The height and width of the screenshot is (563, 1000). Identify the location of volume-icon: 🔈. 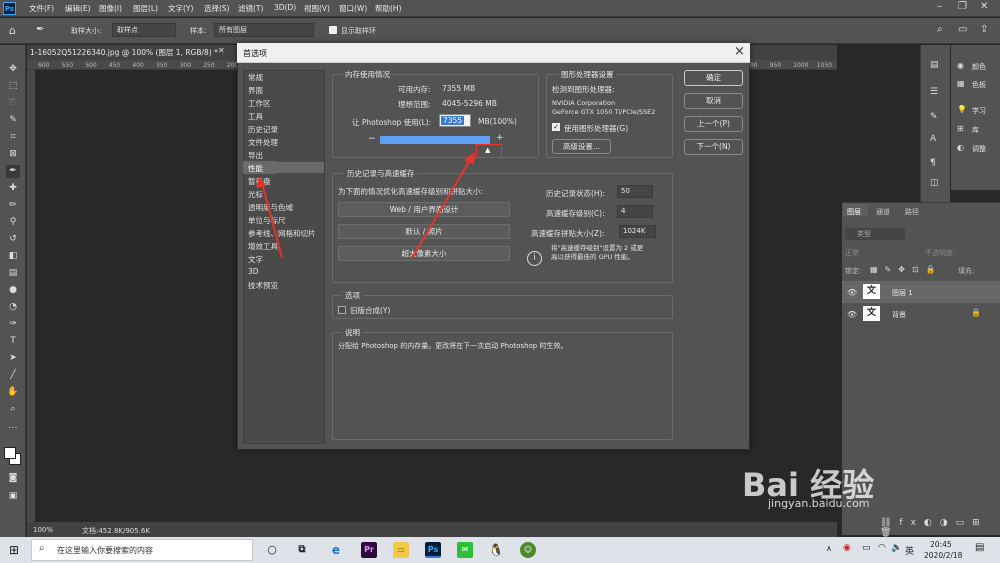
(896, 548).